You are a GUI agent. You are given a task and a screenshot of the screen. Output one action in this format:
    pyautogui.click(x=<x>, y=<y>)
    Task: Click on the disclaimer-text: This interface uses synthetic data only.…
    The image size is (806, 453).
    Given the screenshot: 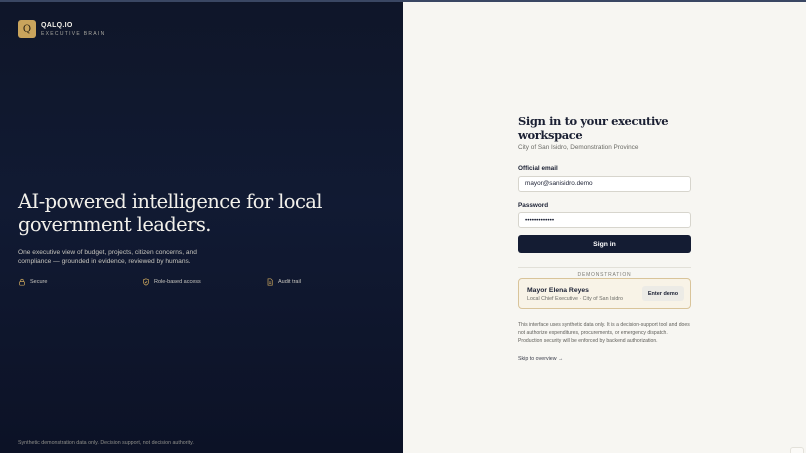 What is the action you would take?
    pyautogui.click(x=604, y=333)
    